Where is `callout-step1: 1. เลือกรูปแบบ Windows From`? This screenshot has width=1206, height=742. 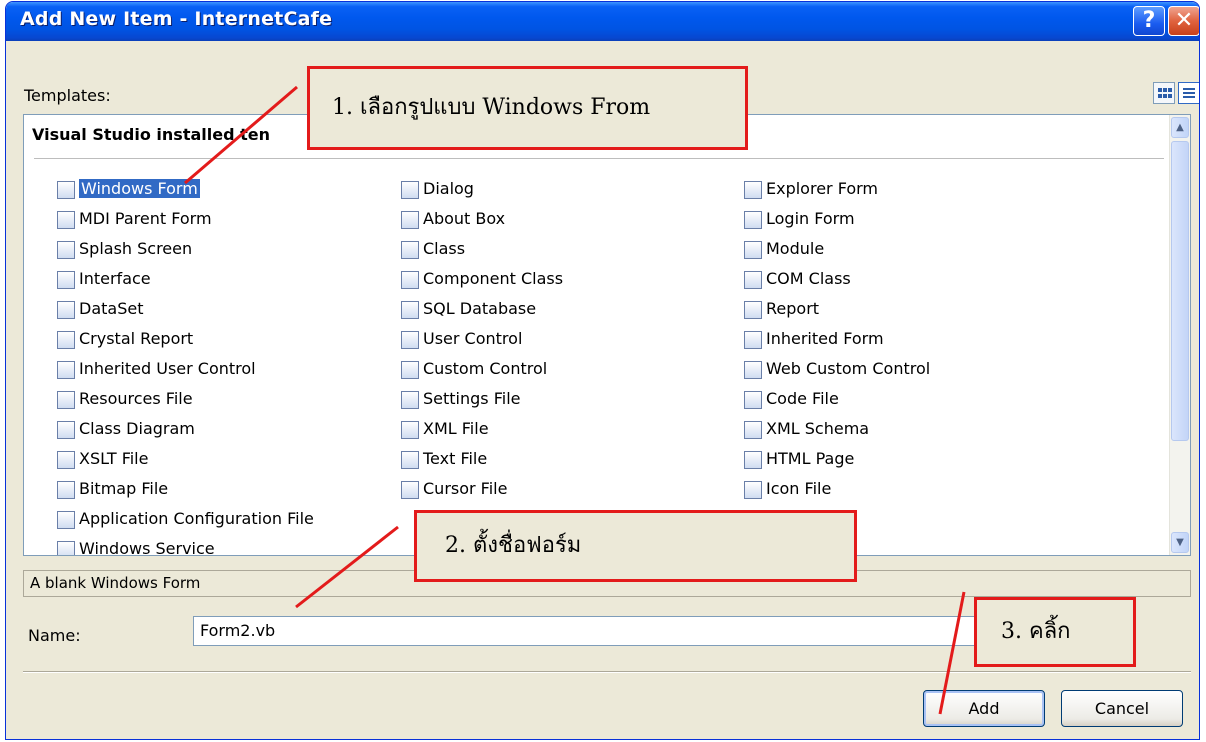 callout-step1: 1. เลือกรูปแบบ Windows From is located at coordinates (527, 108).